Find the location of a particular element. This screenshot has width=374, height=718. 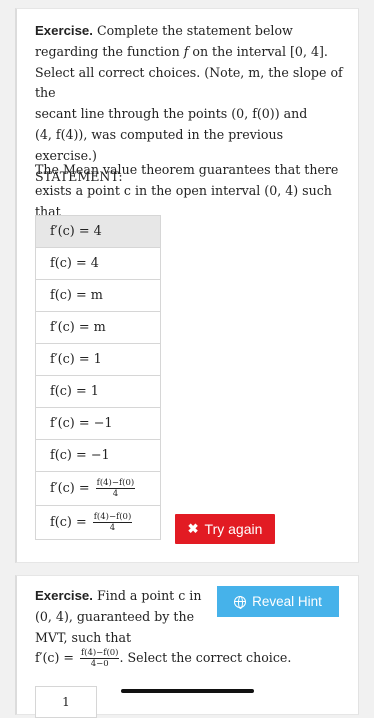

choice-lhs: f′(c) = is located at coordinates (70, 488).